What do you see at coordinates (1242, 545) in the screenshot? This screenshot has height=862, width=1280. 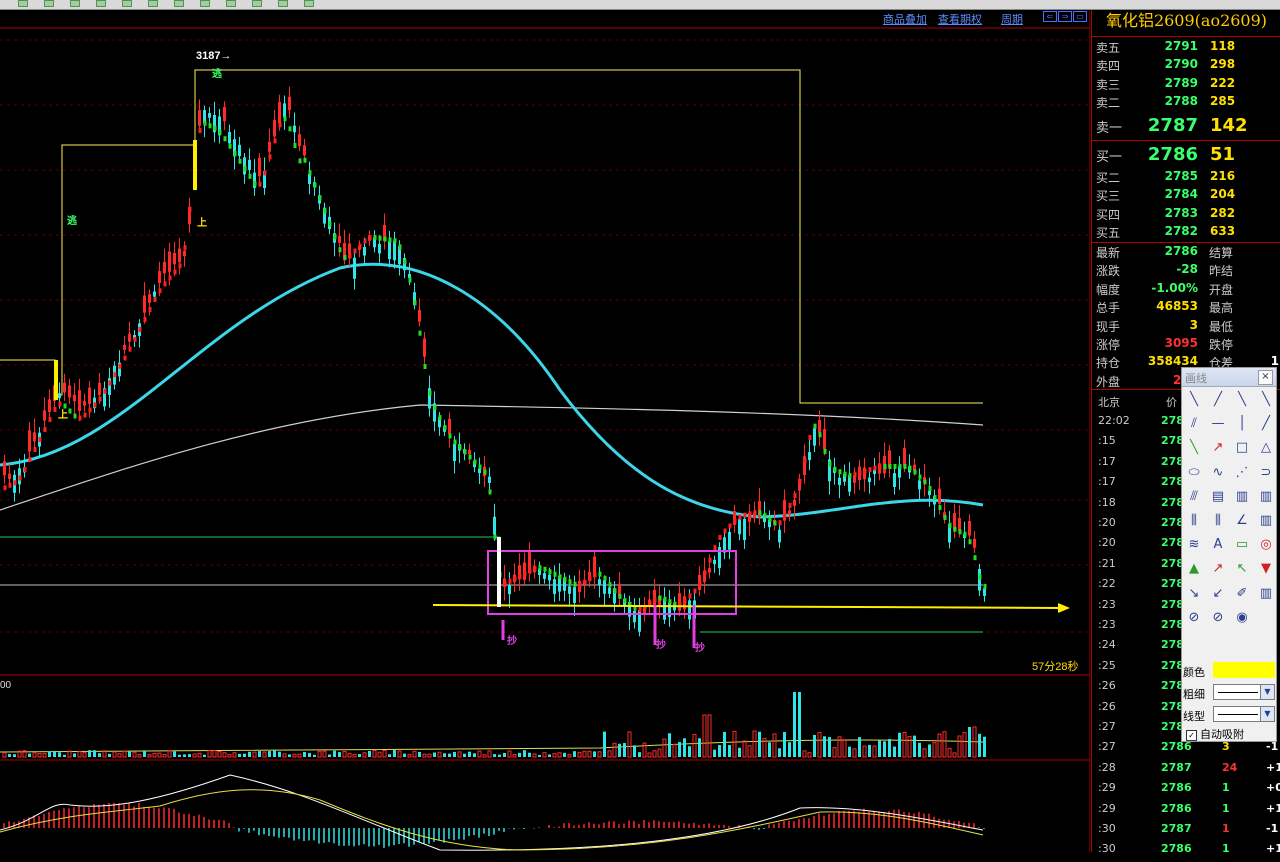 I see `up-arrow-icon: ▭` at bounding box center [1242, 545].